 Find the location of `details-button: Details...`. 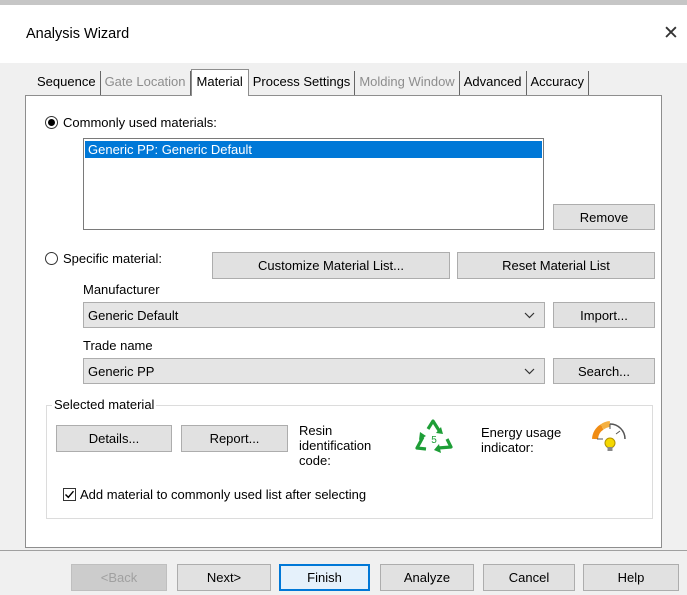

details-button: Details... is located at coordinates (114, 438).